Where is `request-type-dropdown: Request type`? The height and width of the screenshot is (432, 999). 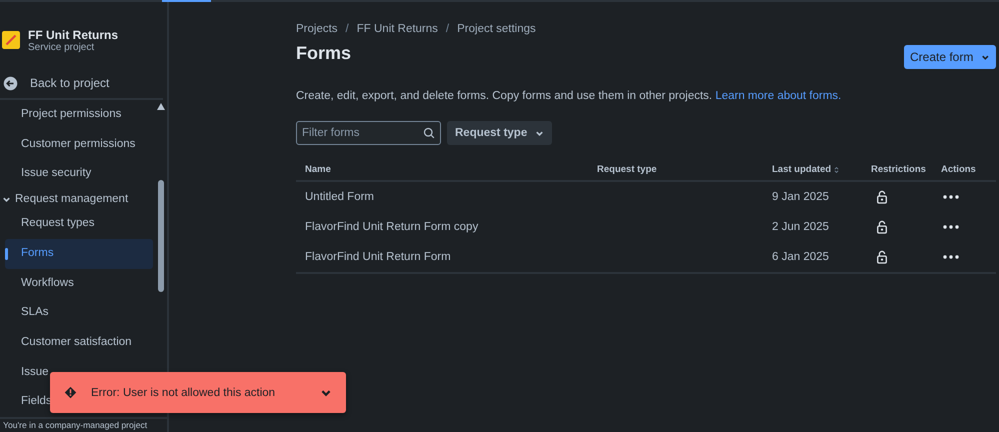
request-type-dropdown: Request type is located at coordinates (499, 133).